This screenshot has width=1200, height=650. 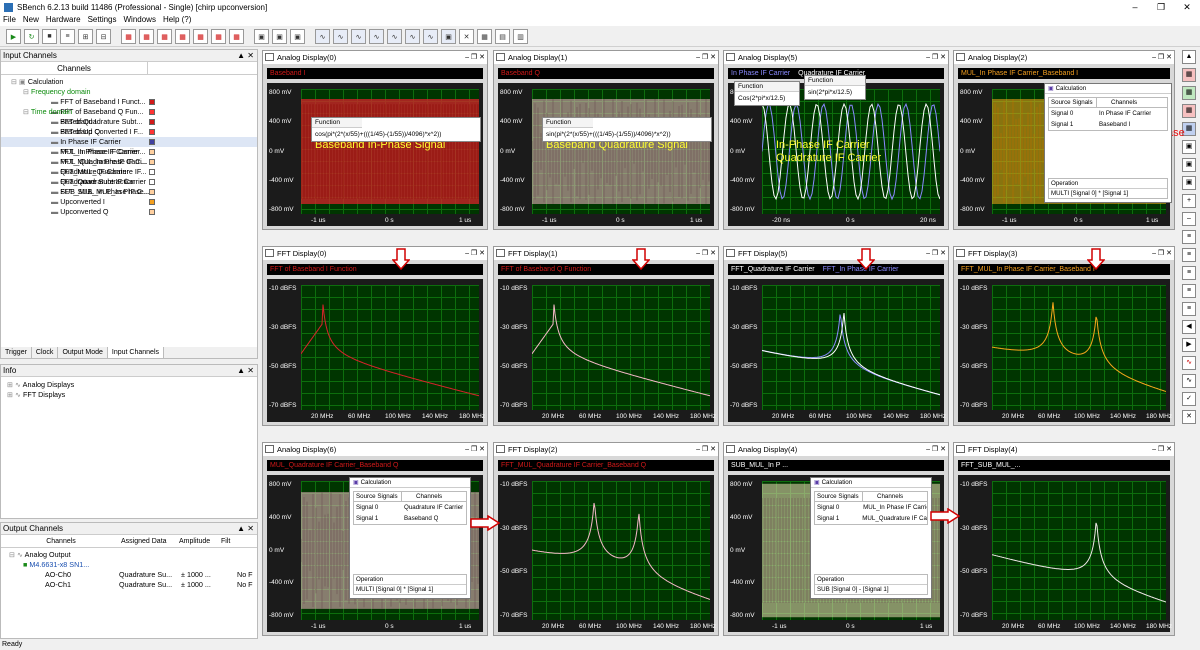 What do you see at coordinates (322, 36) in the screenshot?
I see `analog-display-icon: ∿` at bounding box center [322, 36].